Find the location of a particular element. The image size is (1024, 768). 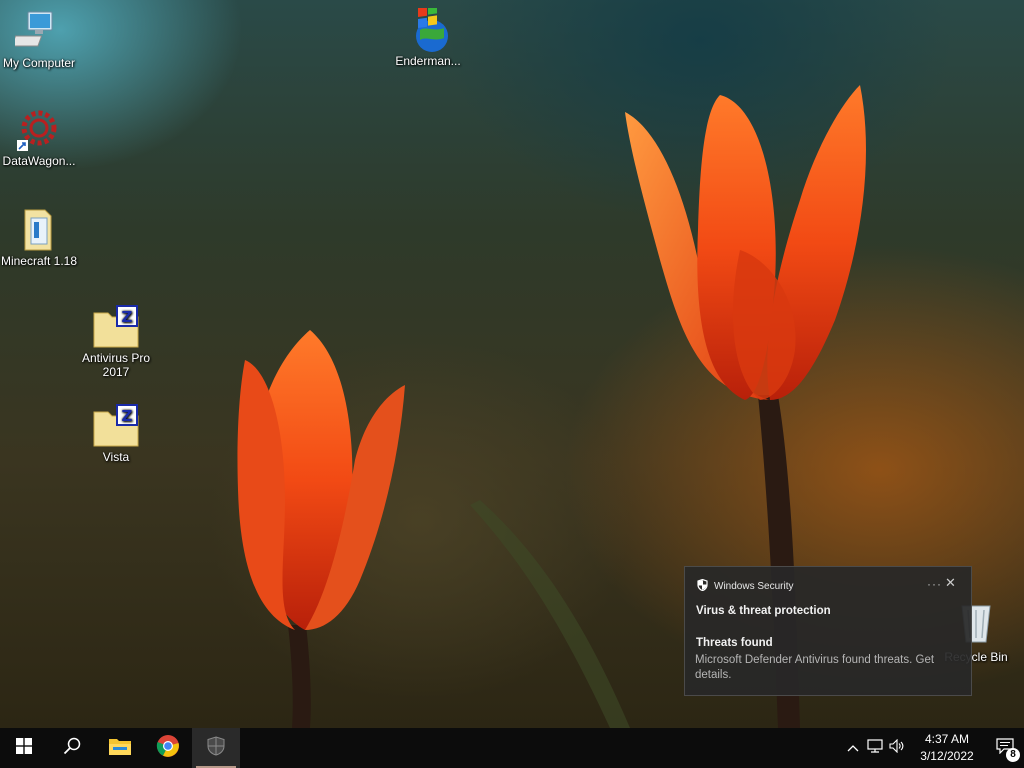

windows-security-icon is located at coordinates (216, 748).